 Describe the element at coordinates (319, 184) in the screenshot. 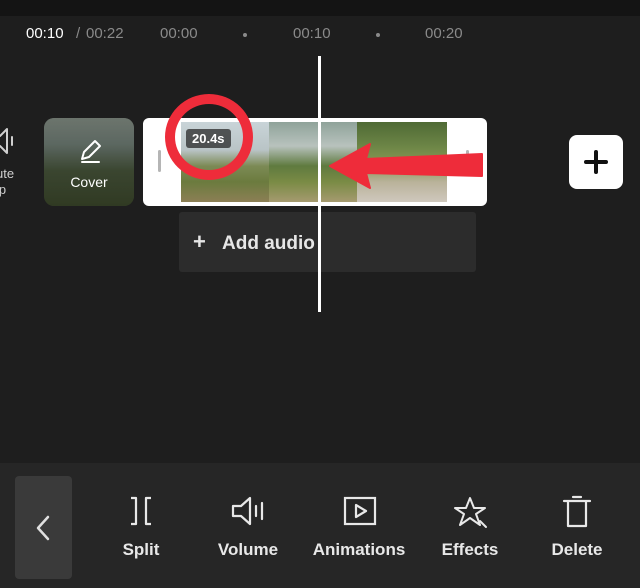

I see `playhead` at that location.